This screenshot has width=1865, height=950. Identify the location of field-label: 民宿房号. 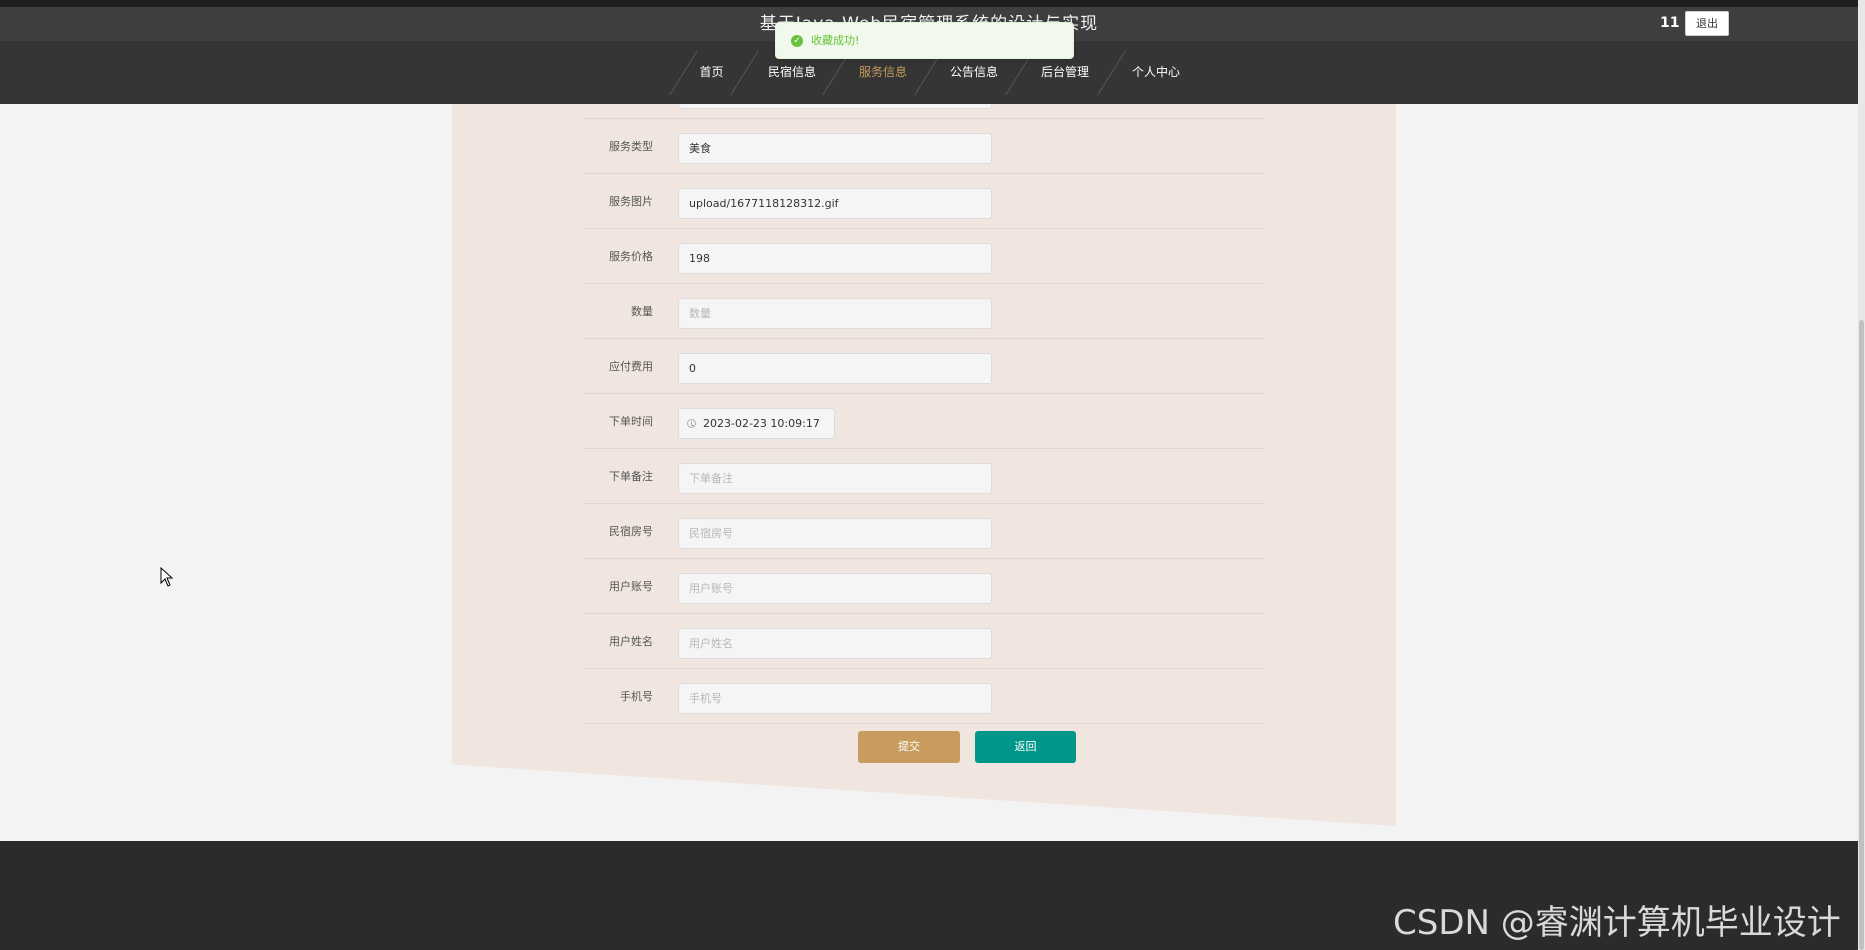
(631, 531).